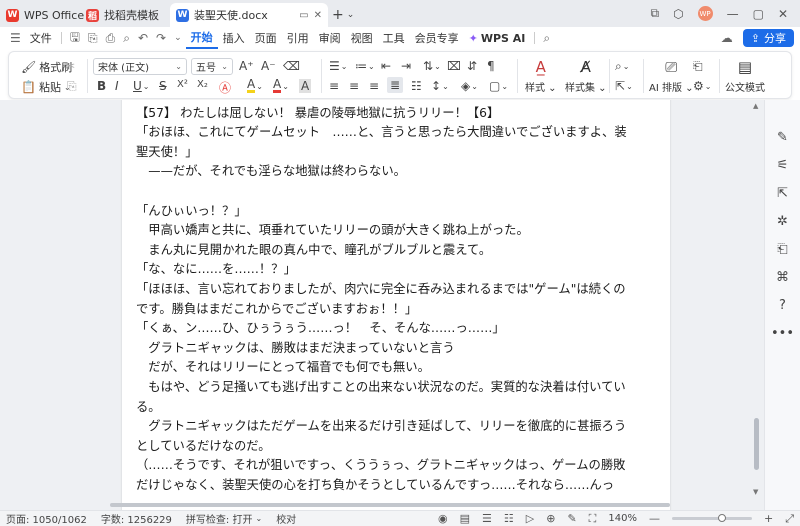 The image size is (800, 526). What do you see at coordinates (161, 38) in the screenshot?
I see `redo-icon: ↷` at bounding box center [161, 38].